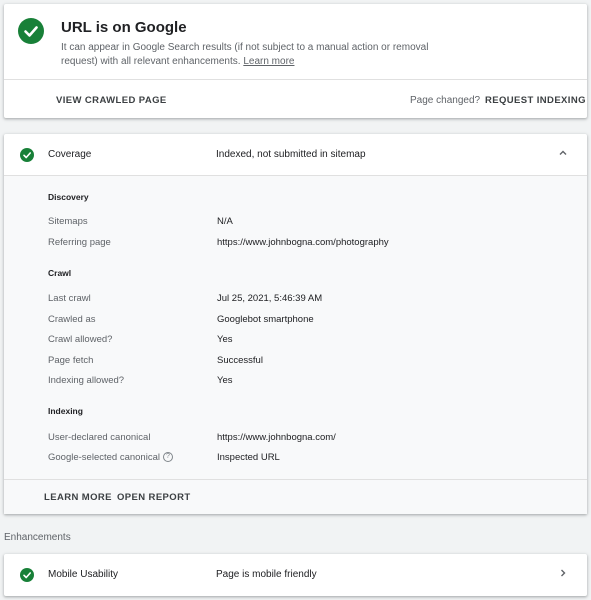 The width and height of the screenshot is (591, 600). Describe the element at coordinates (563, 154) in the screenshot. I see `chevron-up-icon` at that location.